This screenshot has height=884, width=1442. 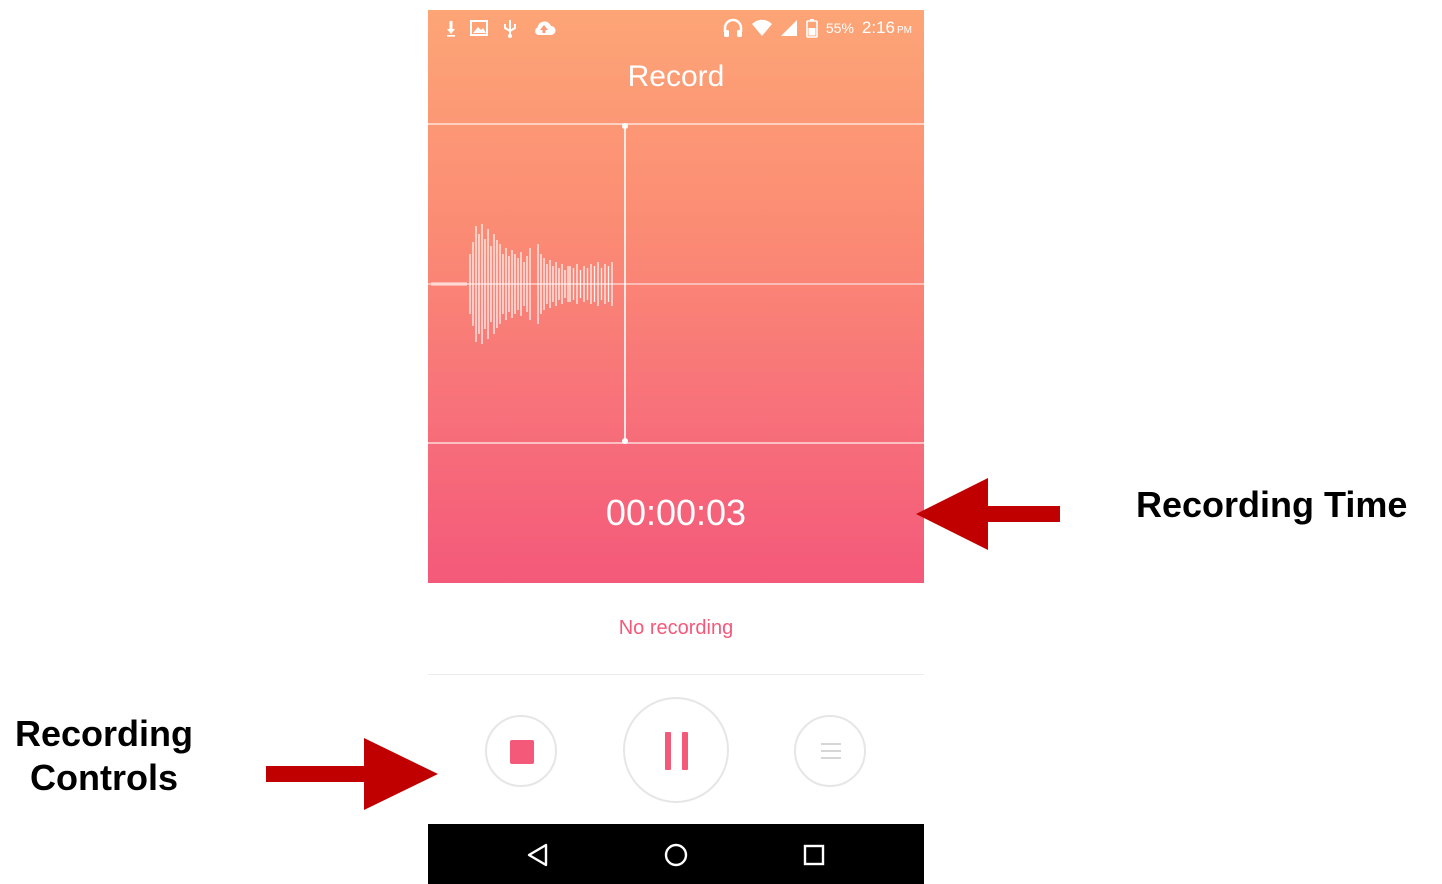 I want to click on recording-time-label: Recording Time, so click(x=1272, y=504).